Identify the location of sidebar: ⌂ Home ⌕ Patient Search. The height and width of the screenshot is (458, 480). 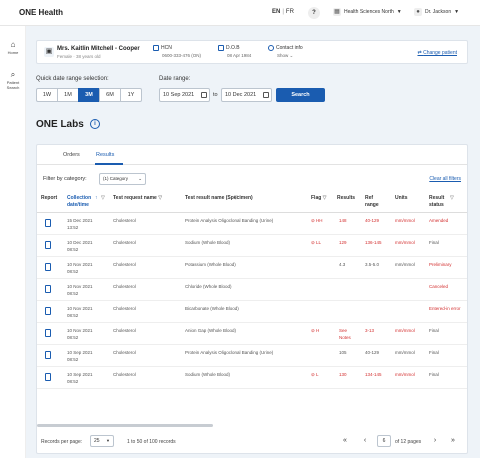
(13, 242).